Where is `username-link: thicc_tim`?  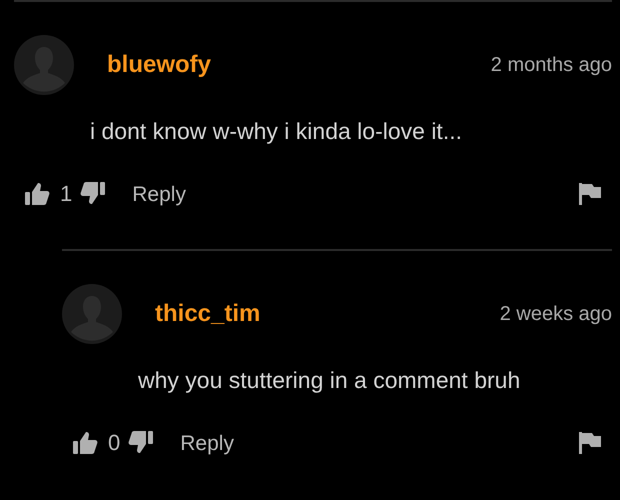 username-link: thicc_tim is located at coordinates (207, 314).